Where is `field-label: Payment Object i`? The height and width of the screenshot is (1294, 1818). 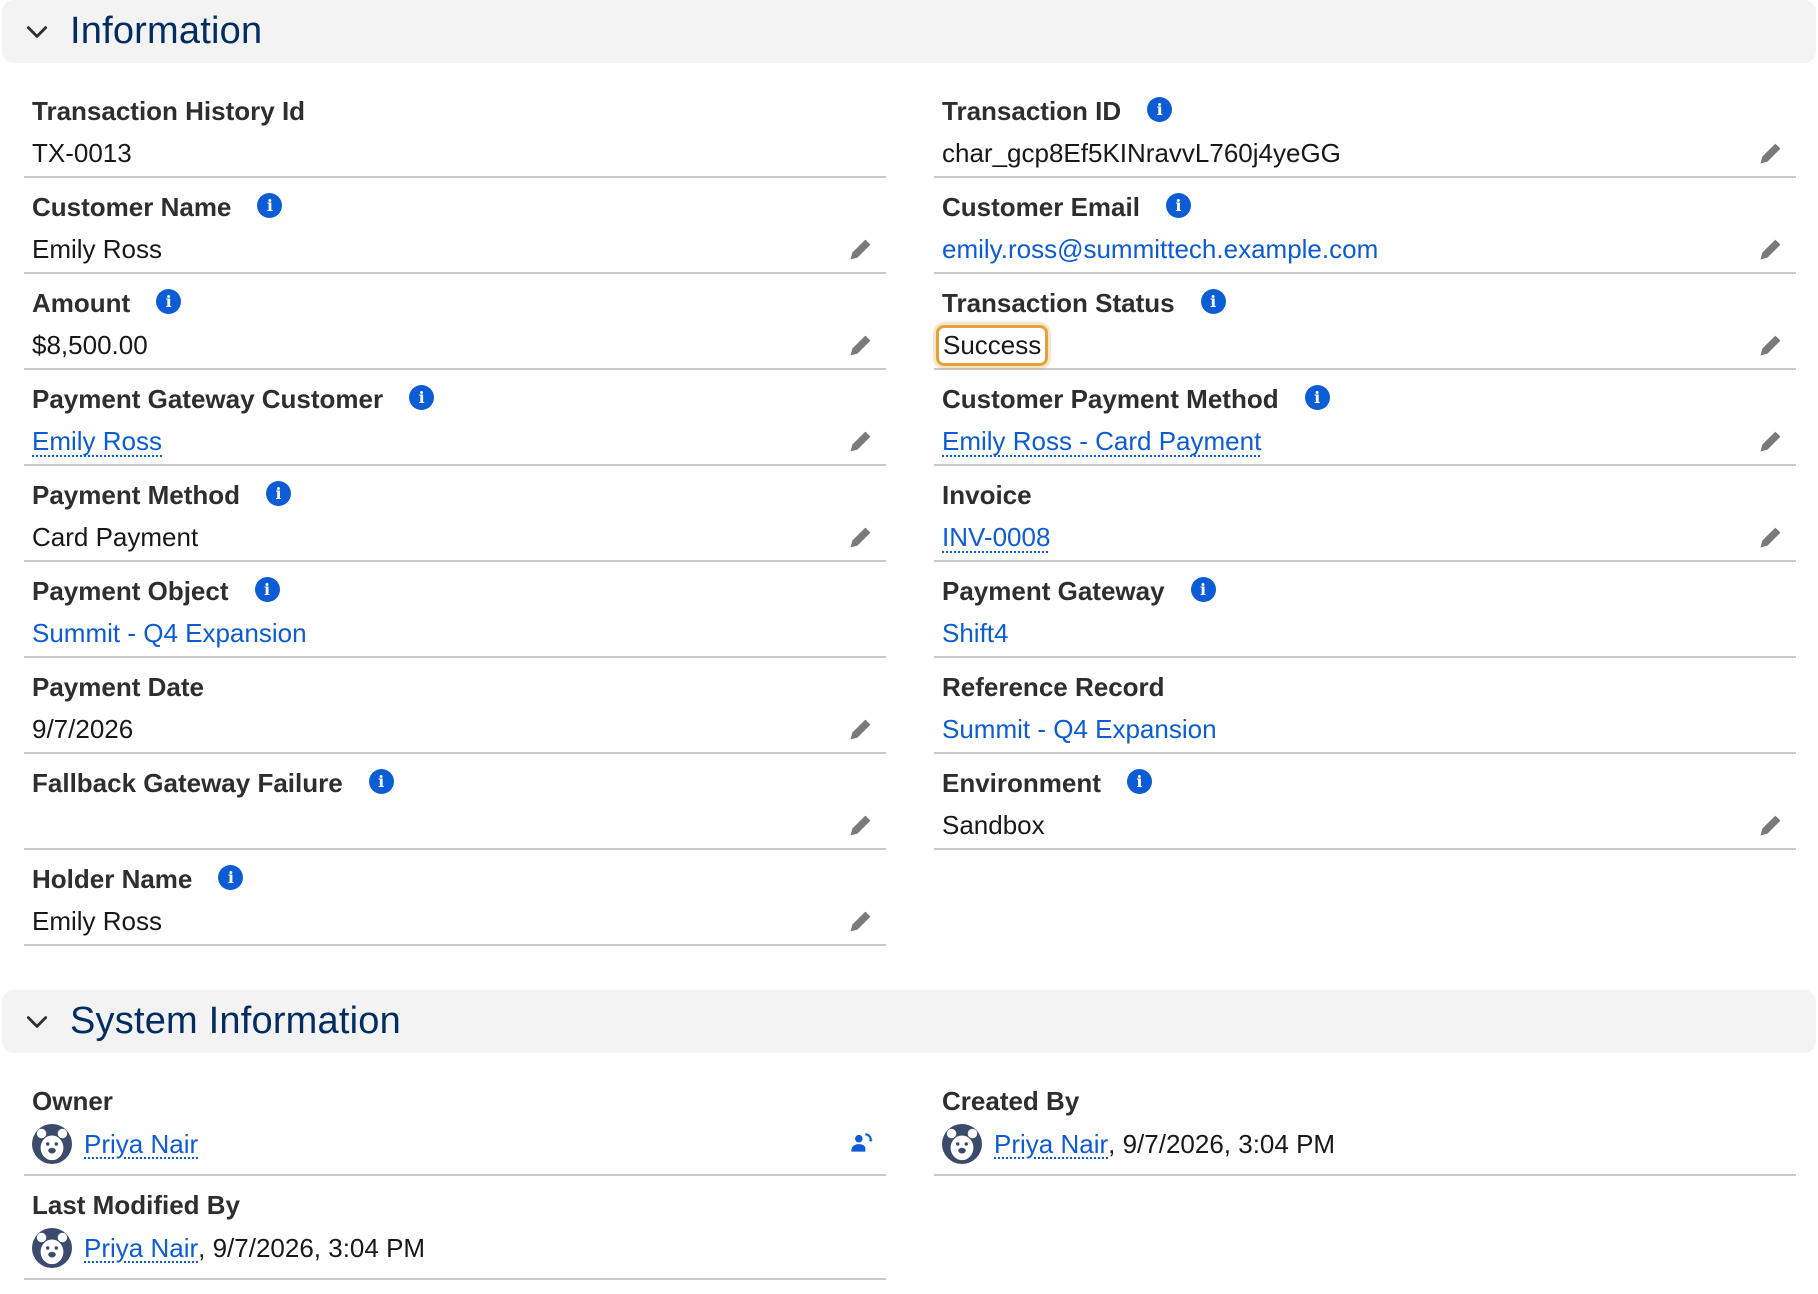 field-label: Payment Object i is located at coordinates (156, 591).